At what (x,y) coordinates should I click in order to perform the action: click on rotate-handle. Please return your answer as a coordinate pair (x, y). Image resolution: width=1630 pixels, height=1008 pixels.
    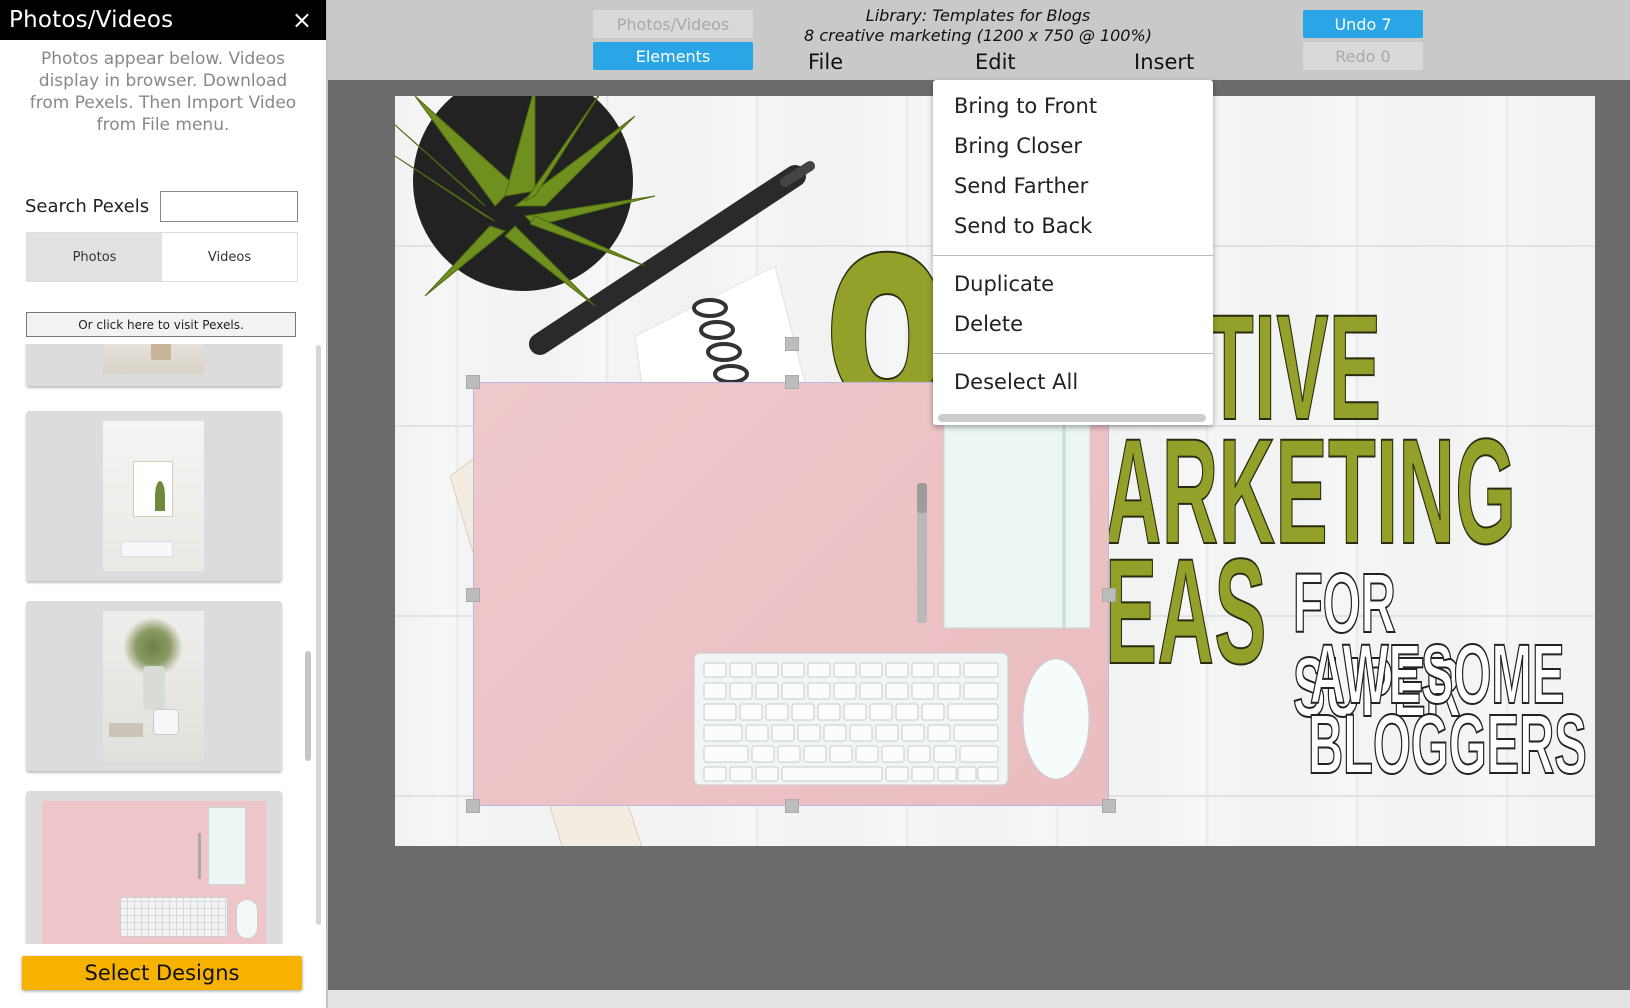
    Looking at the image, I should click on (792, 344).